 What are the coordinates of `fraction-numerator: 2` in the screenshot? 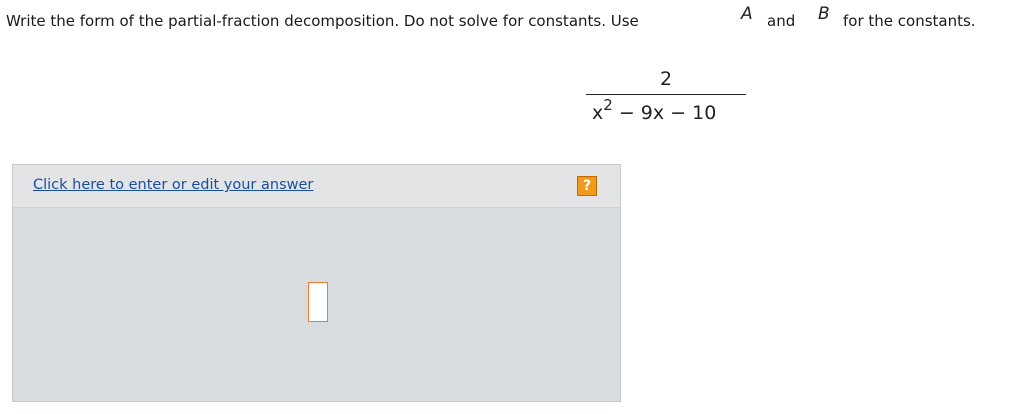 It's located at (666, 79).